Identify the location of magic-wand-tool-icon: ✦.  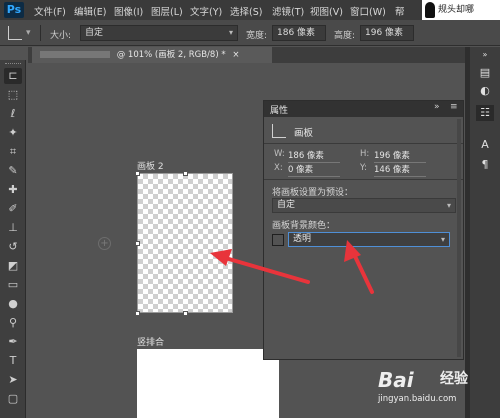
(13, 133).